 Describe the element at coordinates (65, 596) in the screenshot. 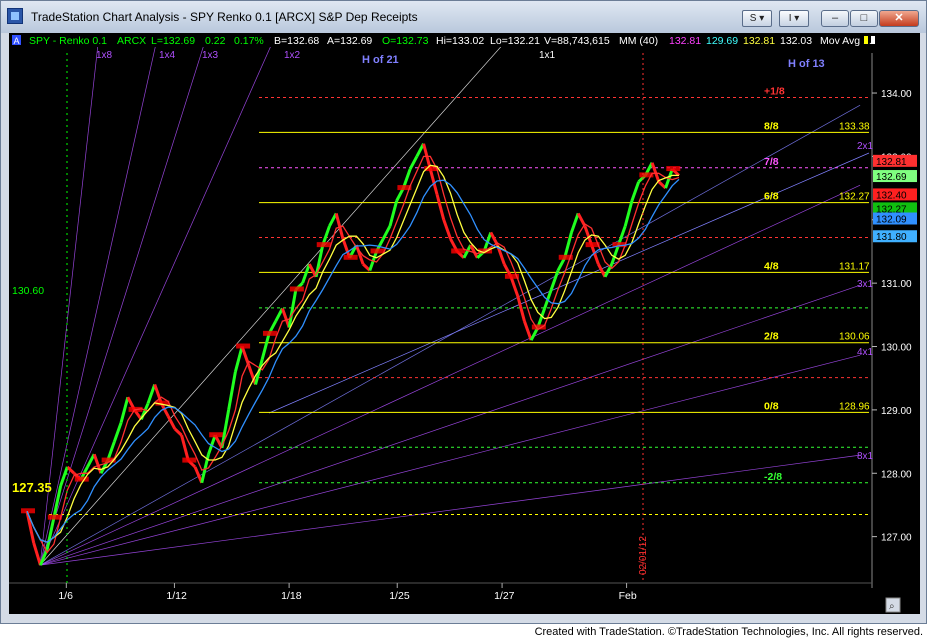

I see `time-tick-label: 1/6` at that location.